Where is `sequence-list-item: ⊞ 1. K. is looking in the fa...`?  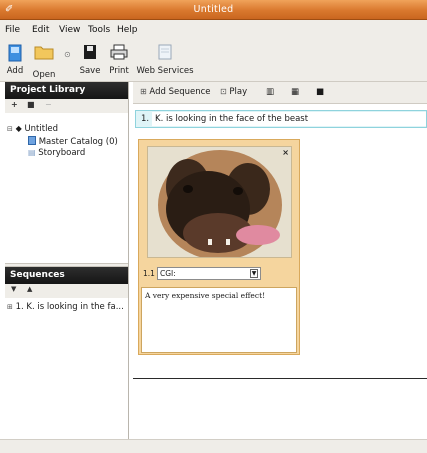 sequence-list-item: ⊞ 1. K. is looking in the fa... is located at coordinates (65, 307).